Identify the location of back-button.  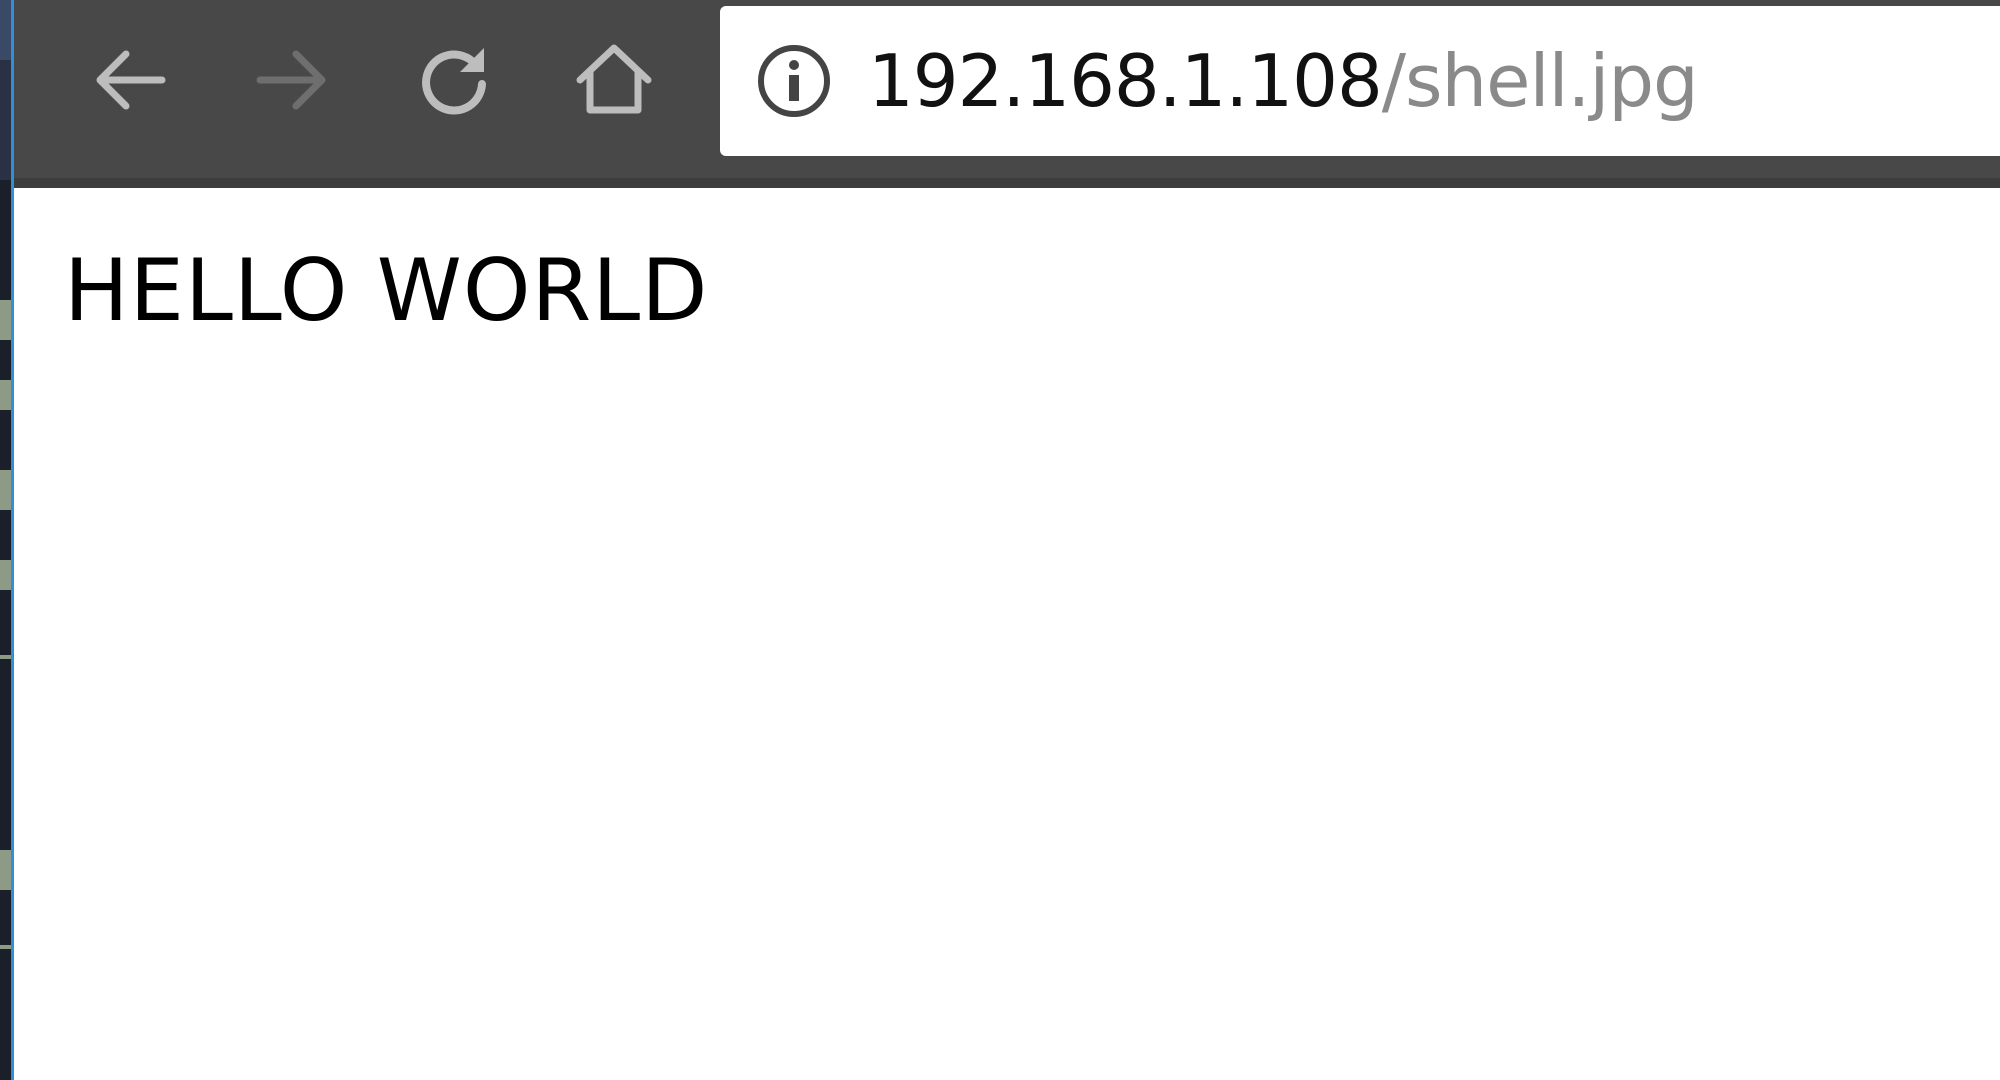
(130, 80).